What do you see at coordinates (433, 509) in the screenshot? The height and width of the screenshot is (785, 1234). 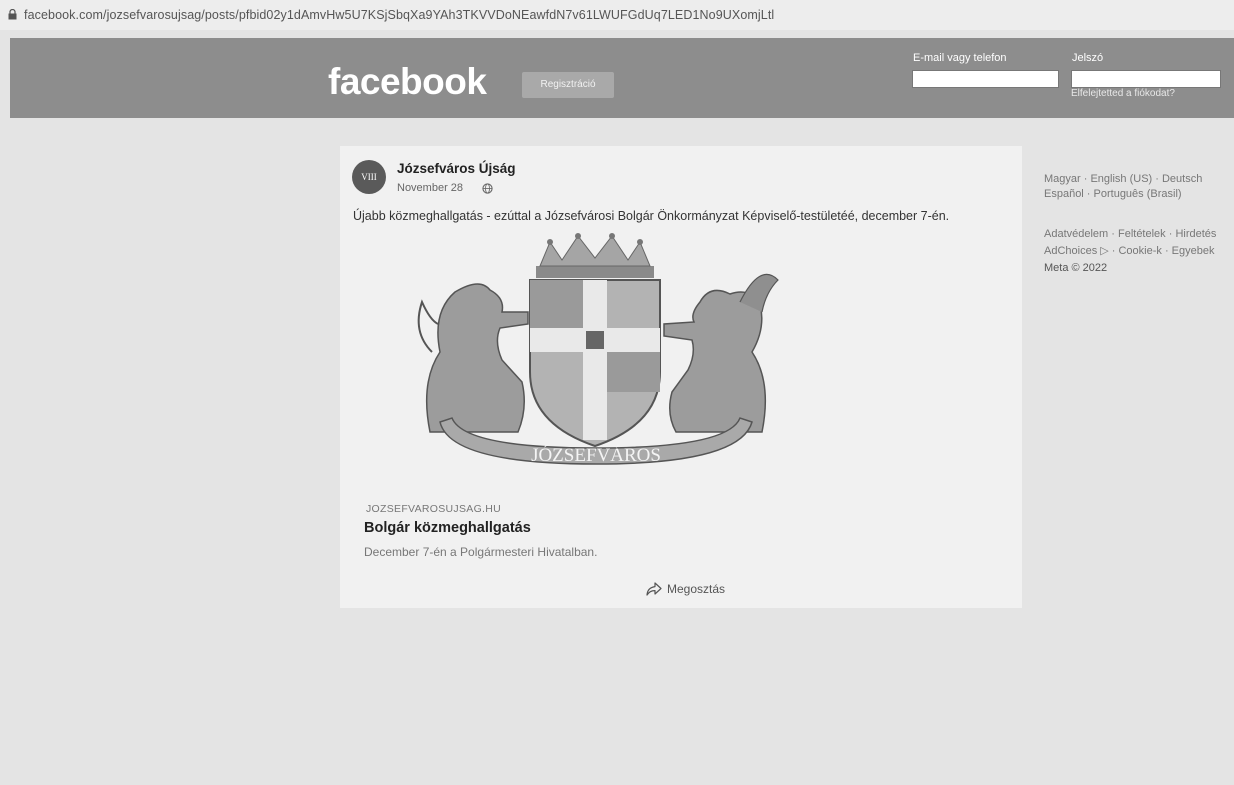 I see `link-domain: JOZSEFVAROSUJSAG.HU` at bounding box center [433, 509].